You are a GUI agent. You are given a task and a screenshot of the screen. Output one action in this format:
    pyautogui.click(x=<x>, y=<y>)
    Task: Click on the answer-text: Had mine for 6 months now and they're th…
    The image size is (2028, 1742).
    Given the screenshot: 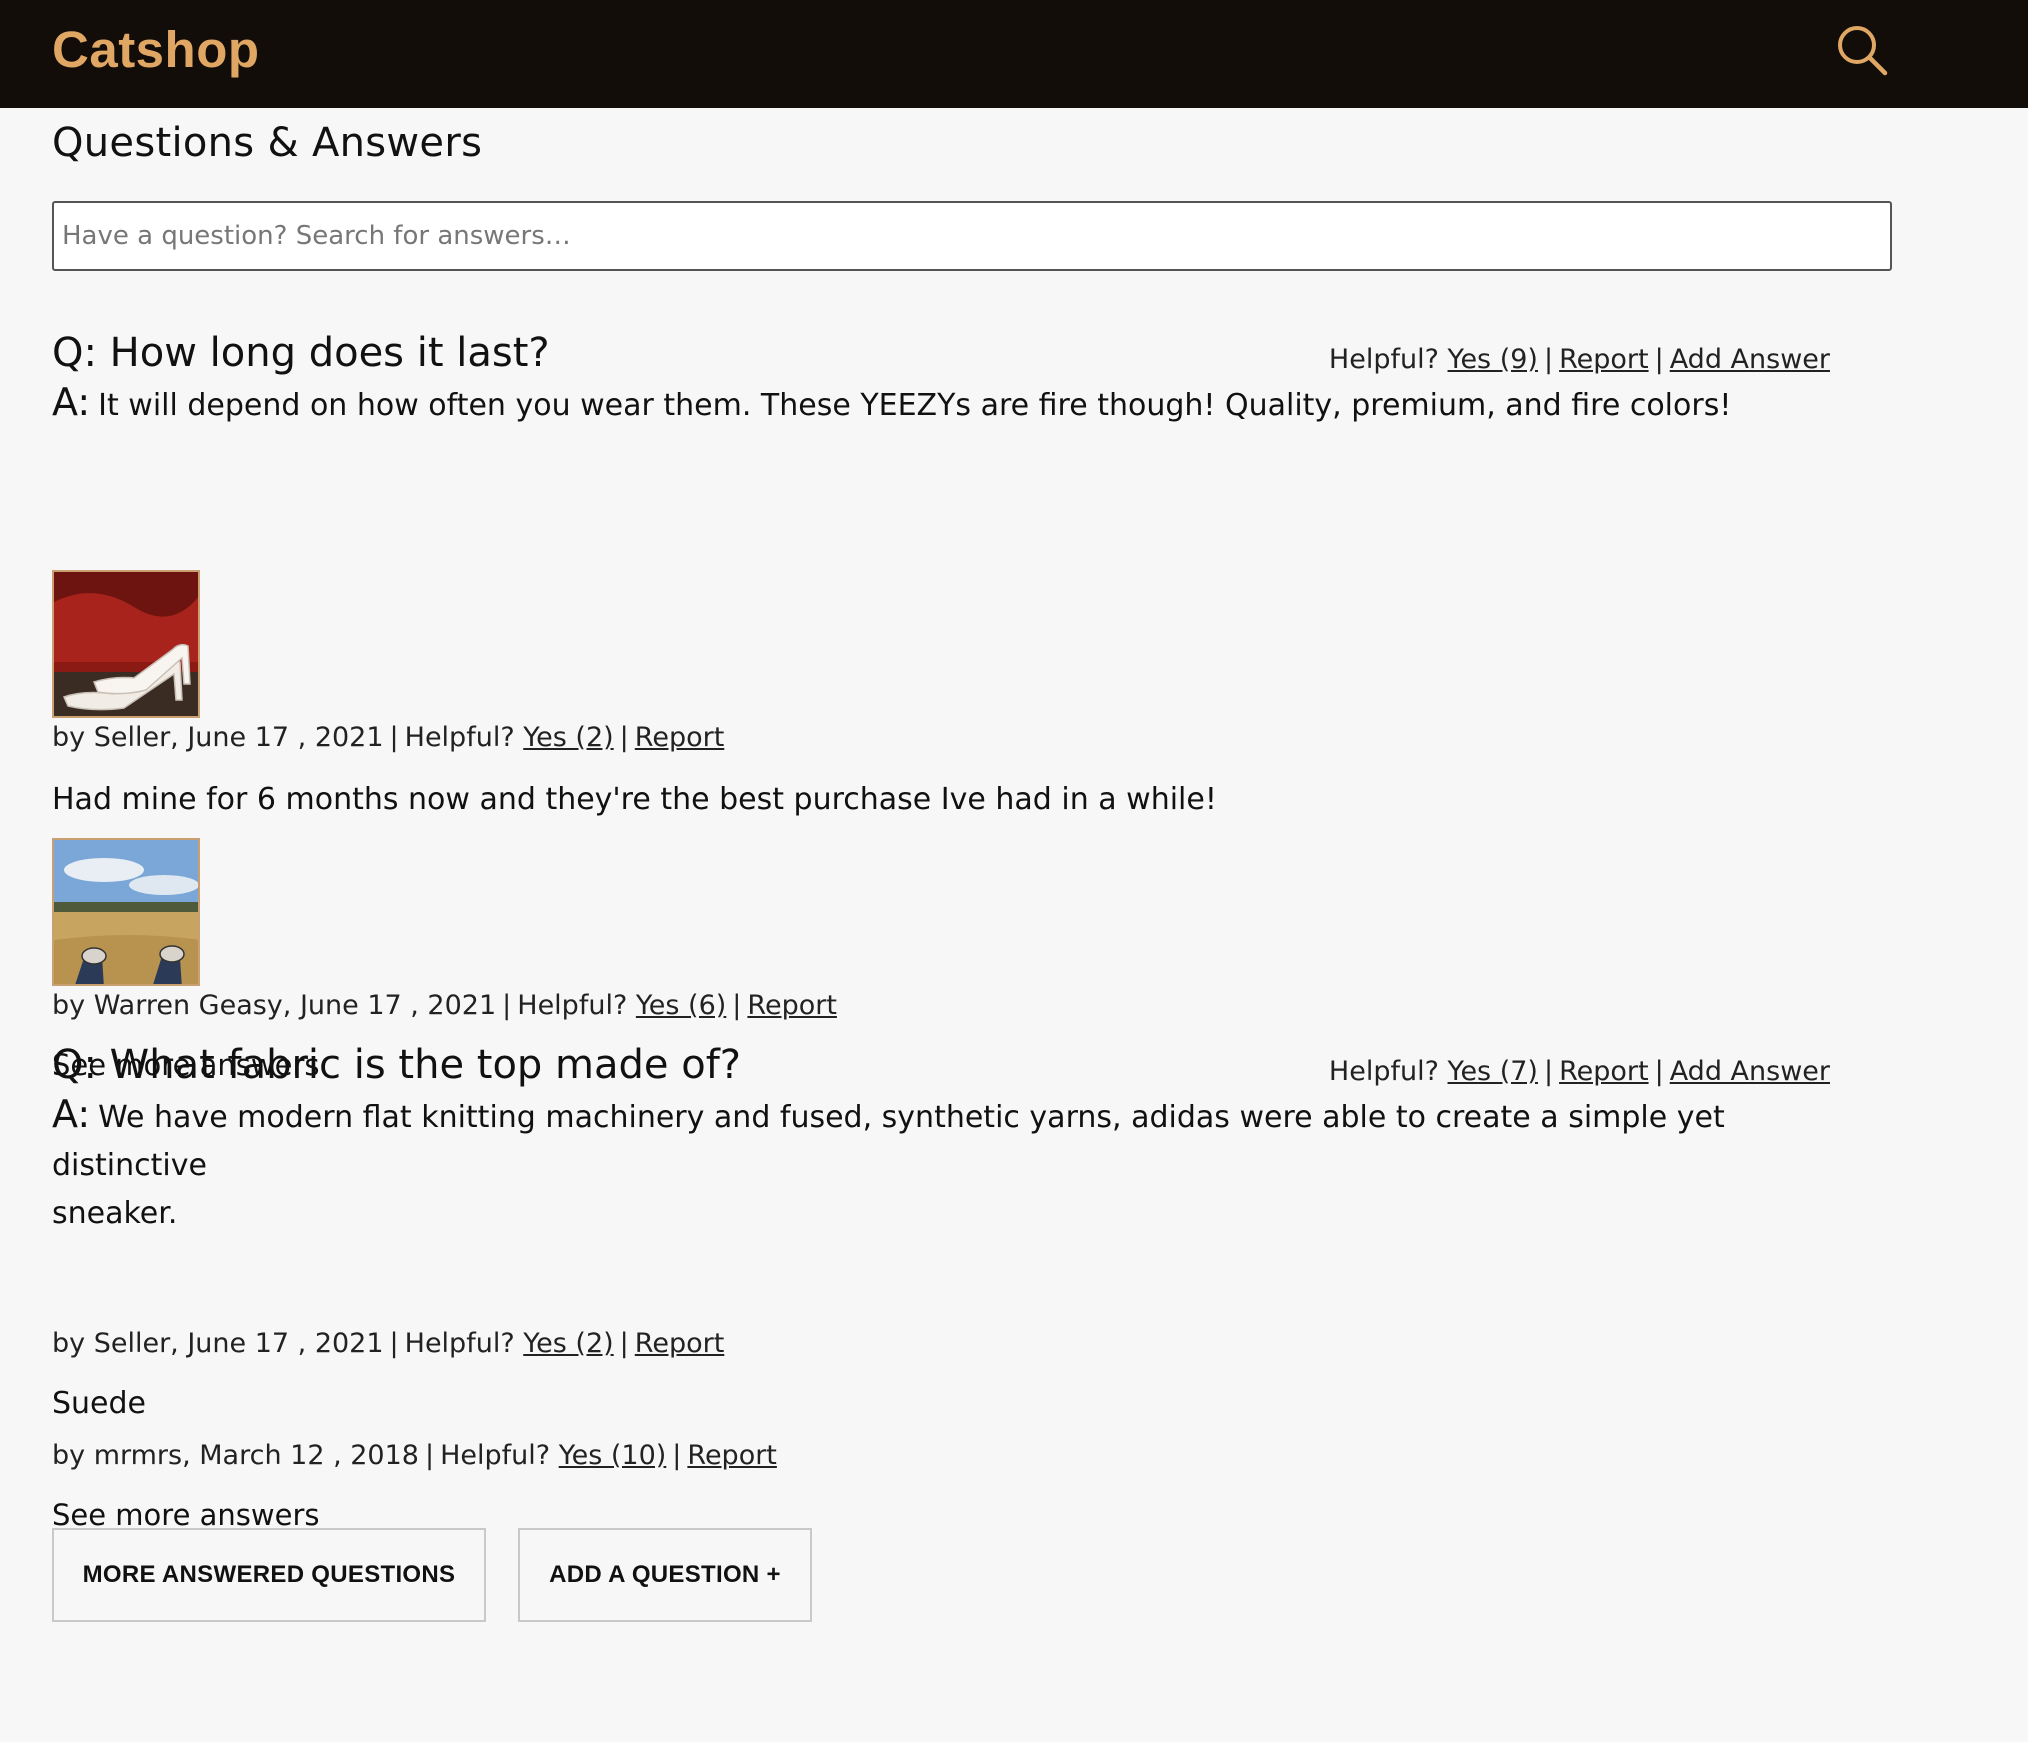 What is the action you would take?
    pyautogui.click(x=634, y=800)
    